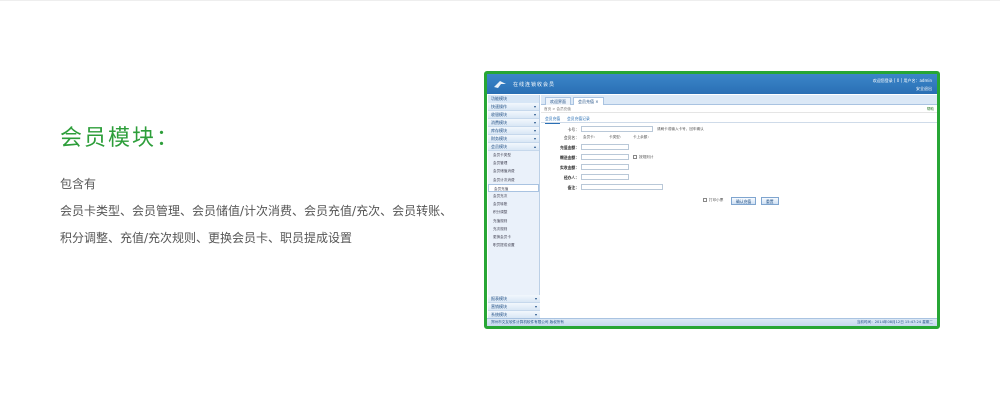 The image size is (1000, 400). Describe the element at coordinates (924, 89) in the screenshot. I see `logout-link: 安全退出` at that location.